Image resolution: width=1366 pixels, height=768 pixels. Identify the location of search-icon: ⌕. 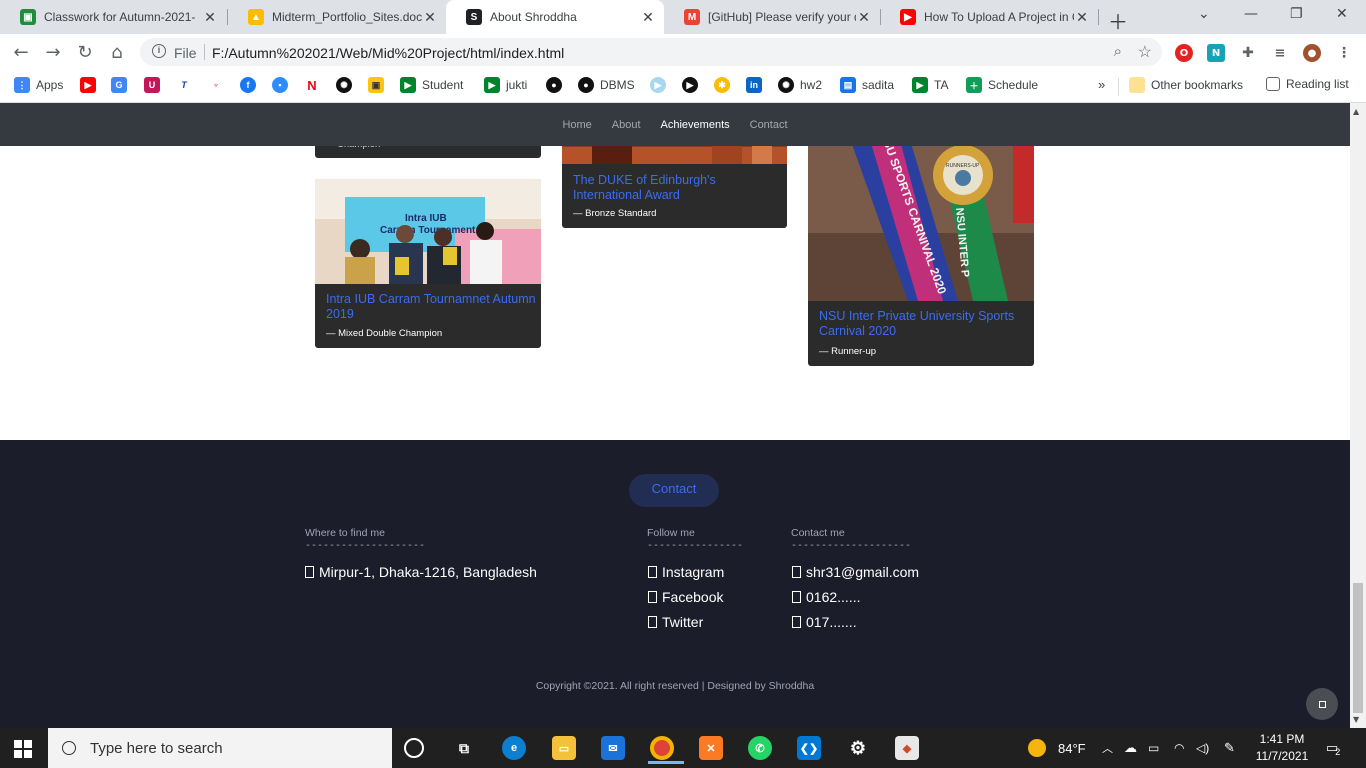
(1118, 51).